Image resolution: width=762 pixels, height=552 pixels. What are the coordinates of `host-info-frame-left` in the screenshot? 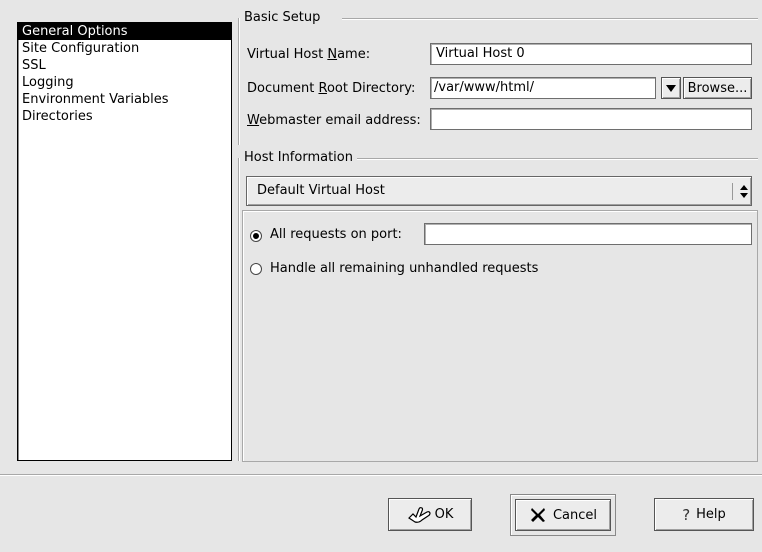 It's located at (239, 309).